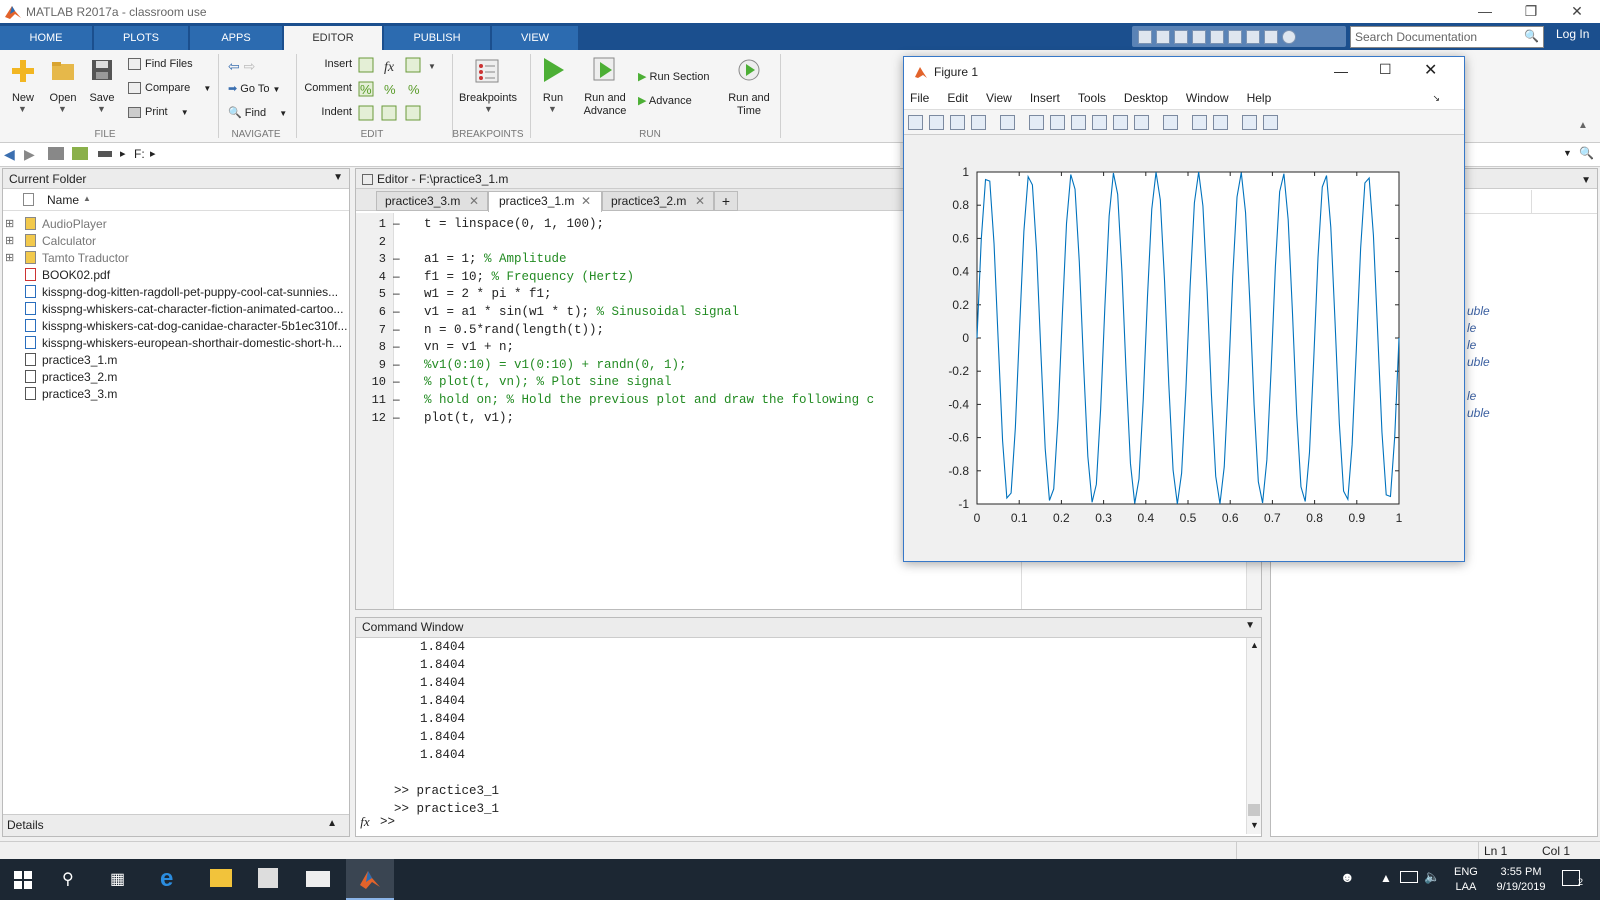 The image size is (1600, 900). Describe the element at coordinates (23, 880) in the screenshot. I see `windows-start-icon` at that location.